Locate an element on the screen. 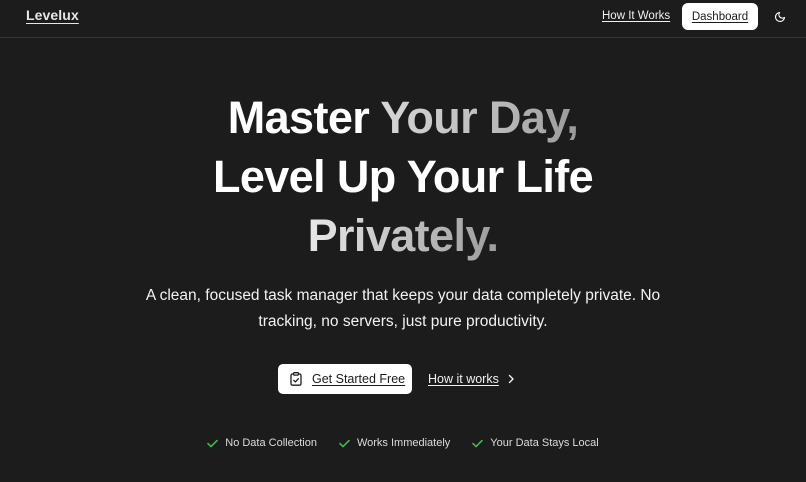 The height and width of the screenshot is (482, 806). theme-toggle-button is located at coordinates (780, 17).